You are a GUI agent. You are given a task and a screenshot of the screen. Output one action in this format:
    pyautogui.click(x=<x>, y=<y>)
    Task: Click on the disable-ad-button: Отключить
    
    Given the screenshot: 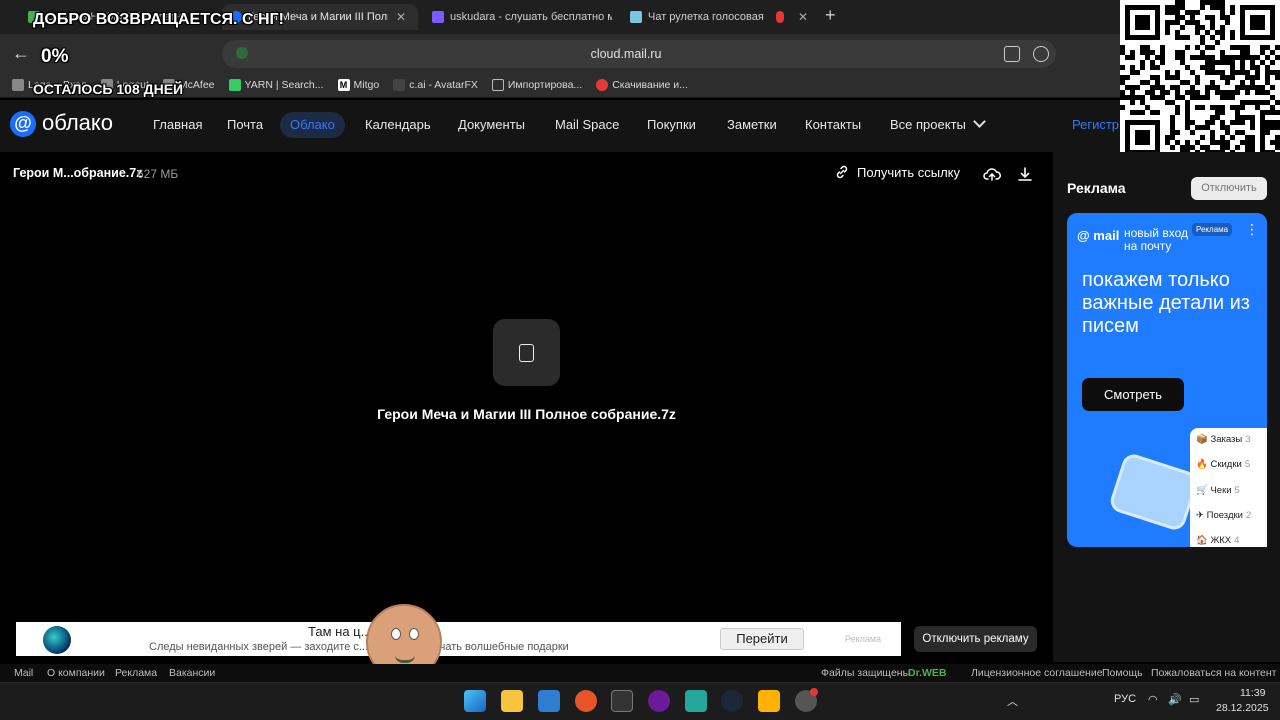 What is the action you would take?
    pyautogui.click(x=1229, y=188)
    